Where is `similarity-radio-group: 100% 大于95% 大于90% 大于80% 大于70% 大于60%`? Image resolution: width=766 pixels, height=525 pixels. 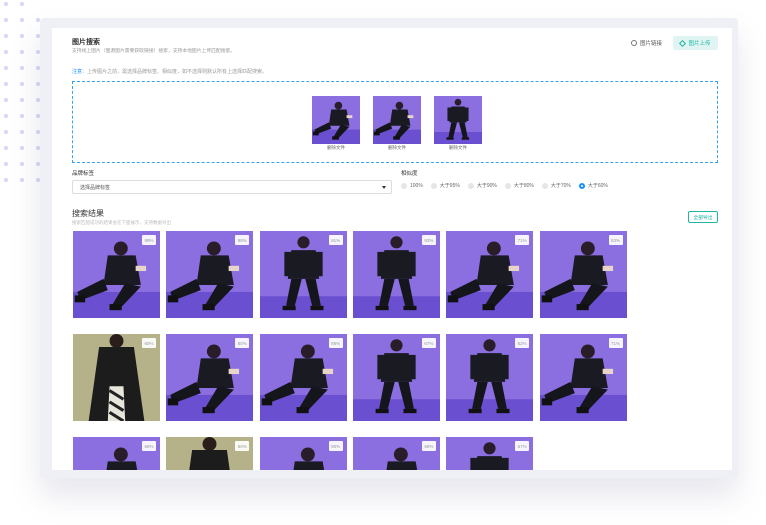 similarity-radio-group: 100% 大于95% 大于90% 大于80% 大于70% 大于60% is located at coordinates (508, 185).